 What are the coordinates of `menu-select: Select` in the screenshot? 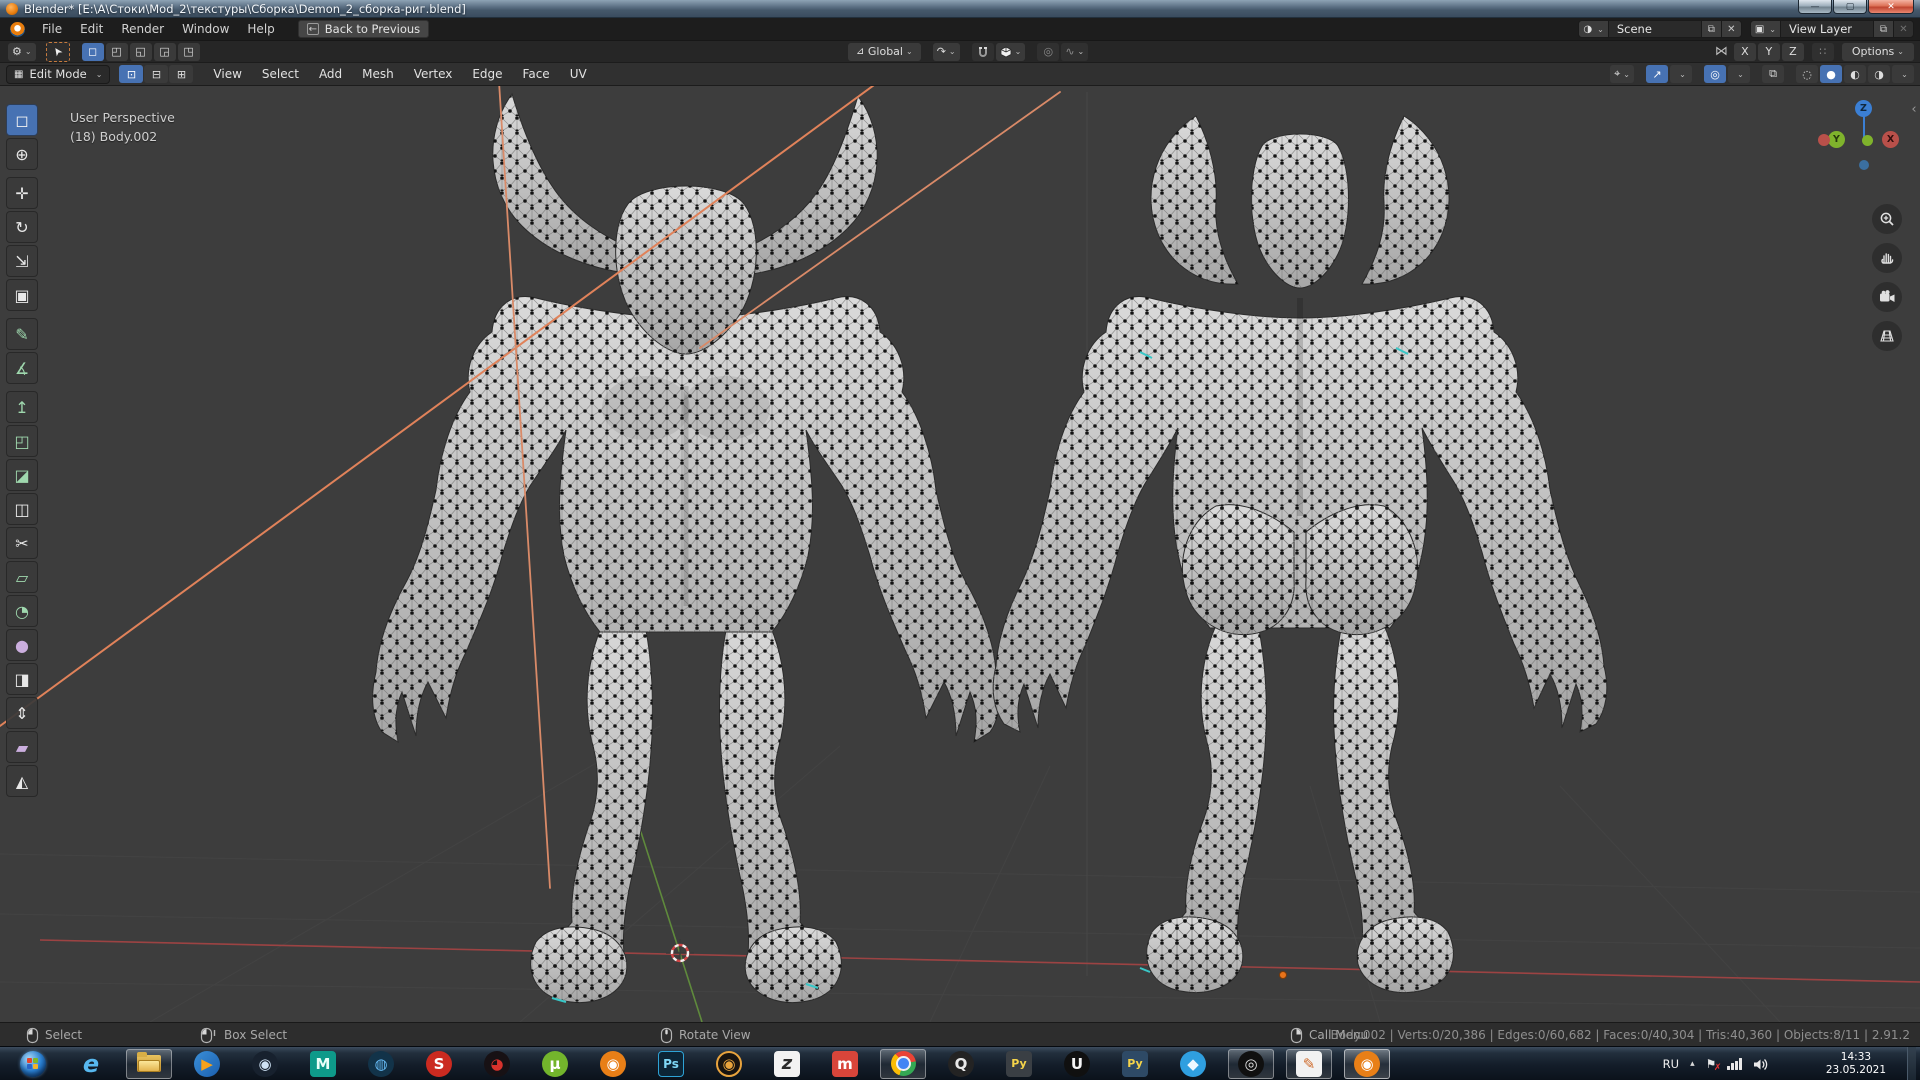 It's located at (280, 74).